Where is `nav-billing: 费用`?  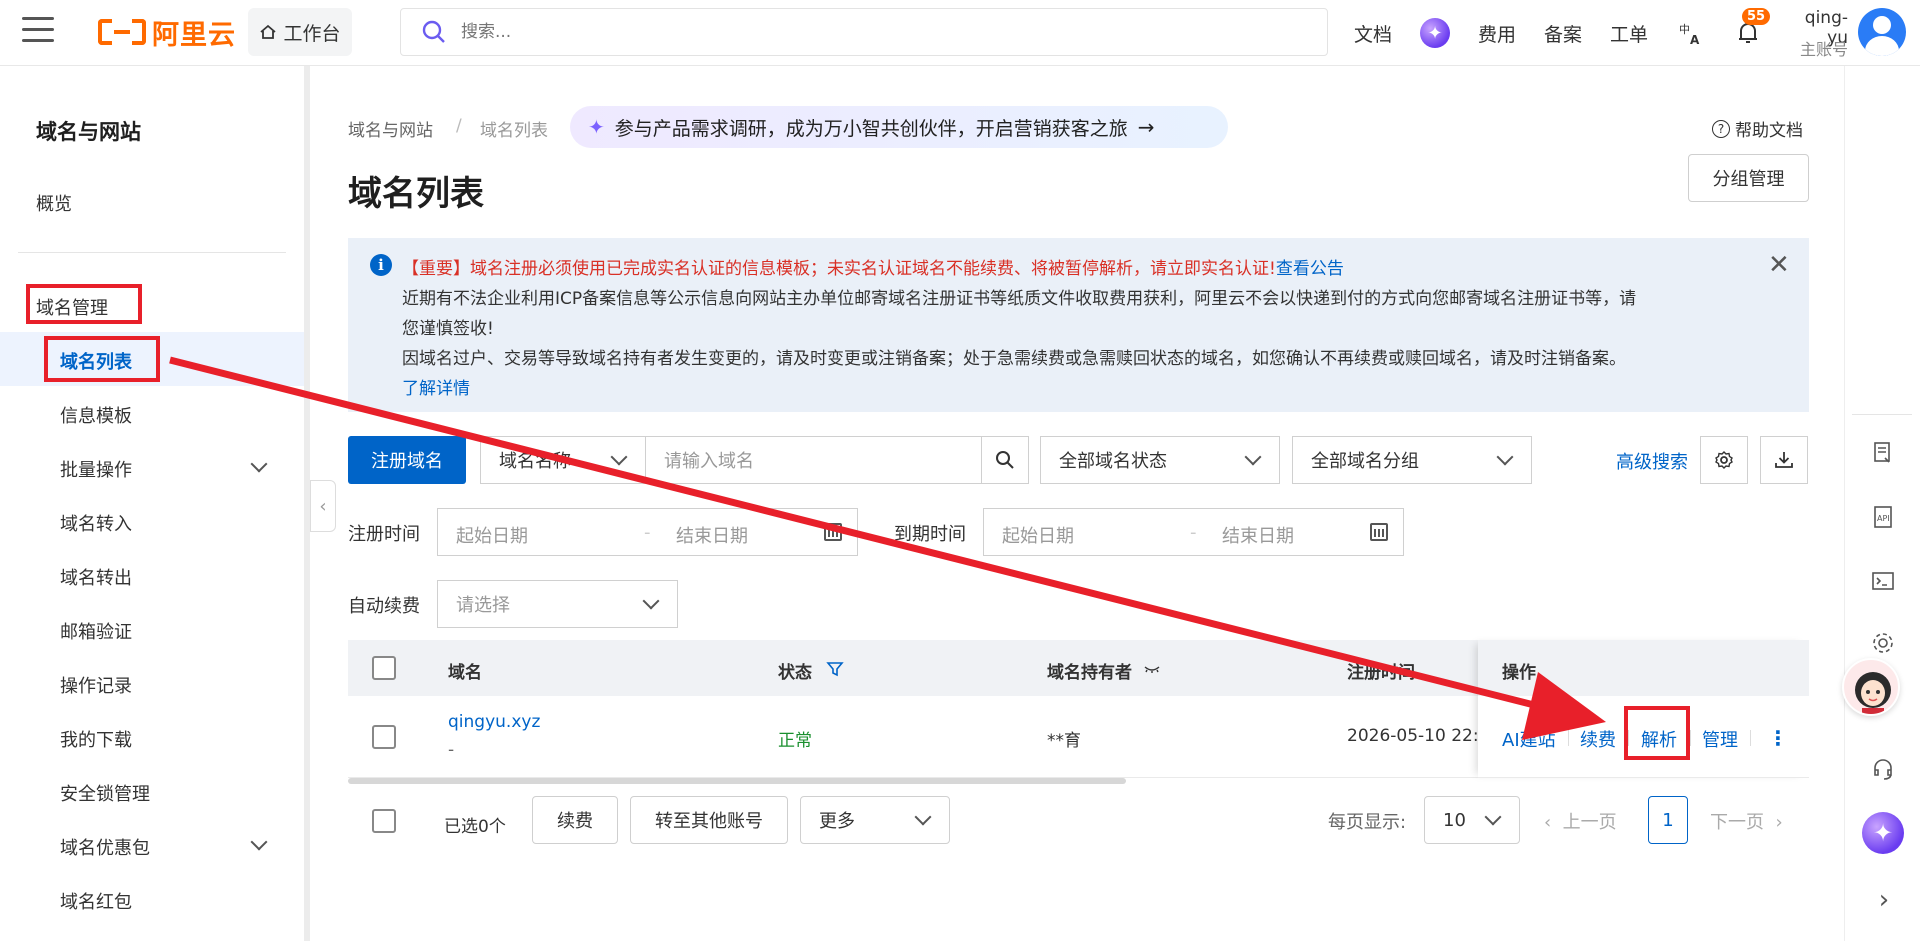 nav-billing: 费用 is located at coordinates (1497, 33).